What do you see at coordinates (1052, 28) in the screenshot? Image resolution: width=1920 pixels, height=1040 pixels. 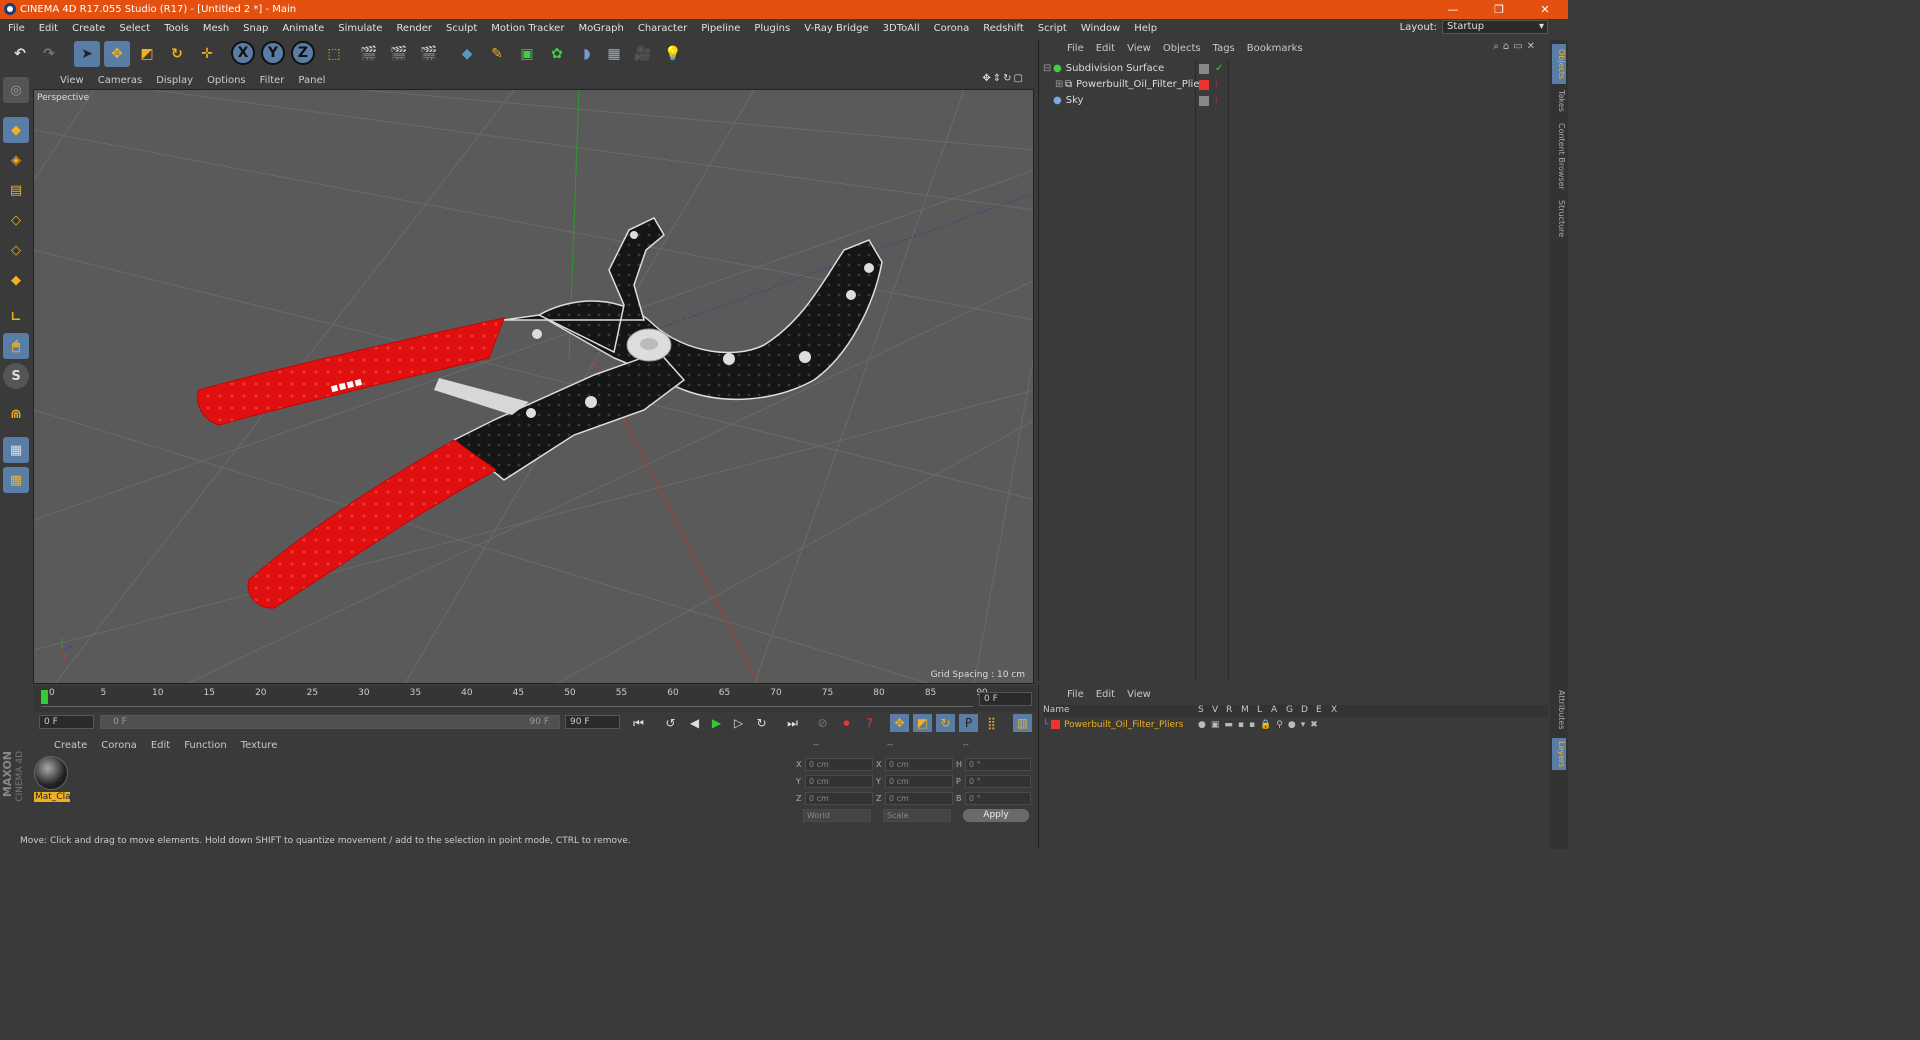 I see `menu-script: Script` at bounding box center [1052, 28].